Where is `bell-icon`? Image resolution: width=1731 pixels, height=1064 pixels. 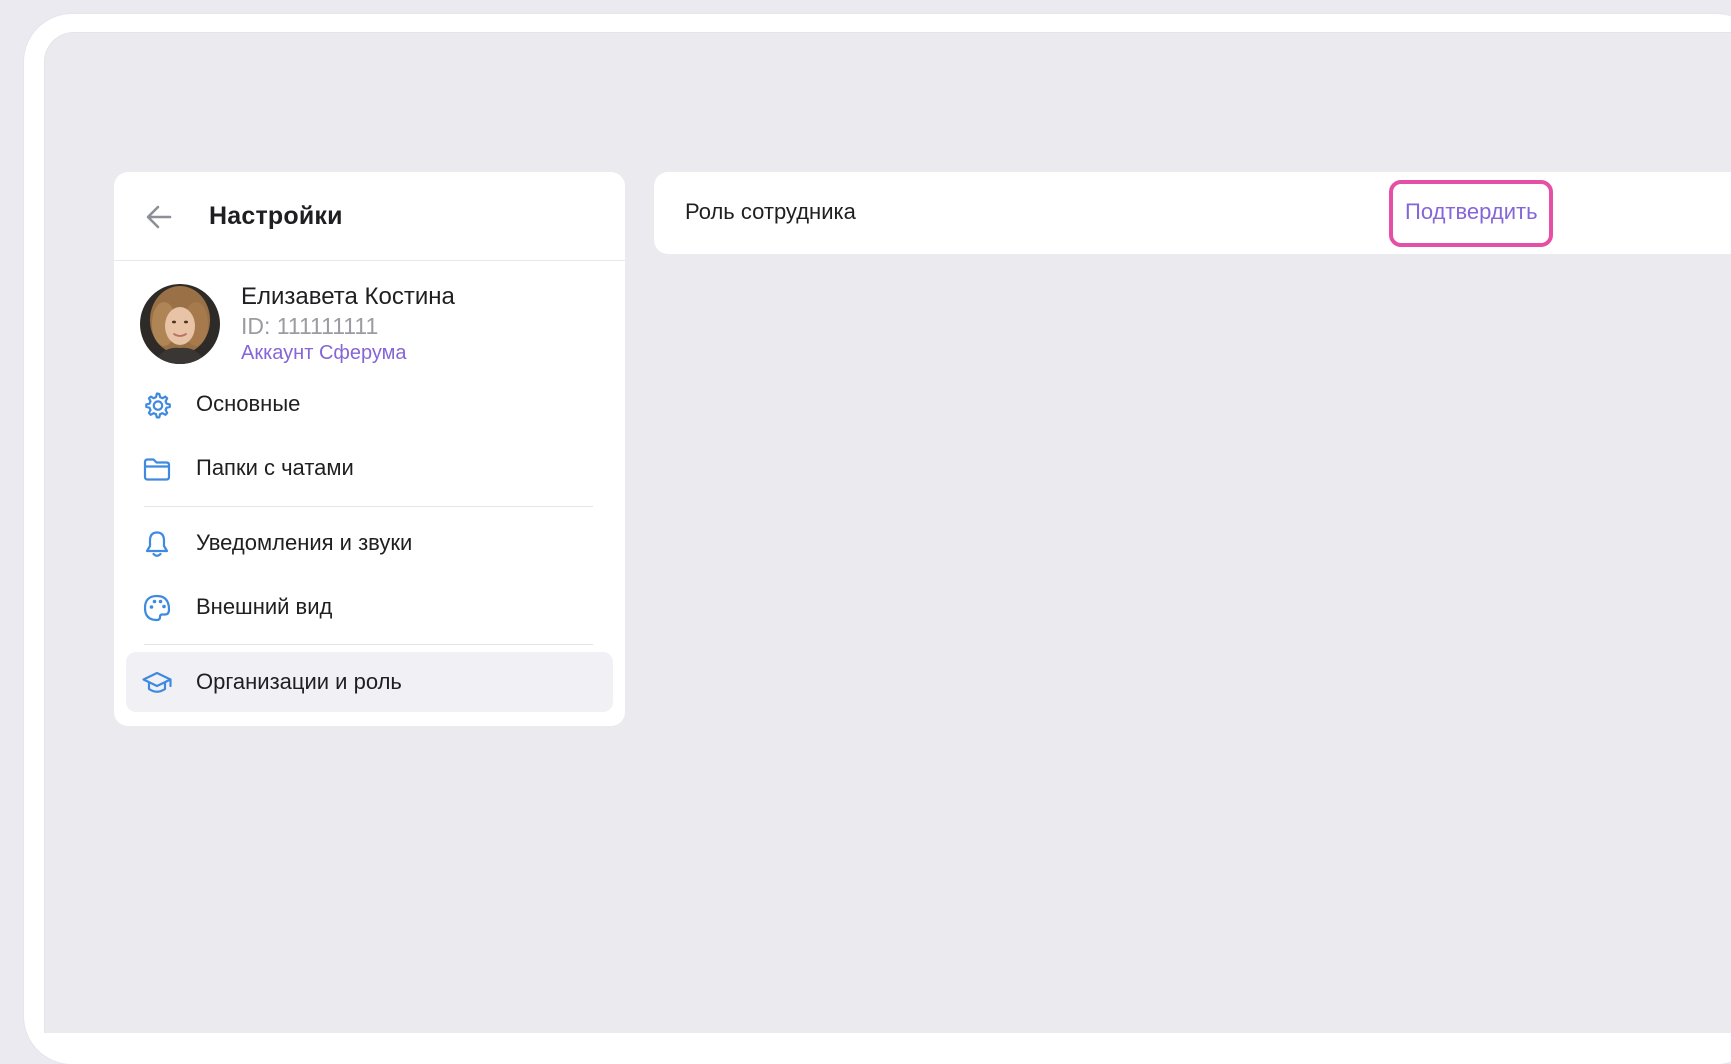 bell-icon is located at coordinates (157, 544).